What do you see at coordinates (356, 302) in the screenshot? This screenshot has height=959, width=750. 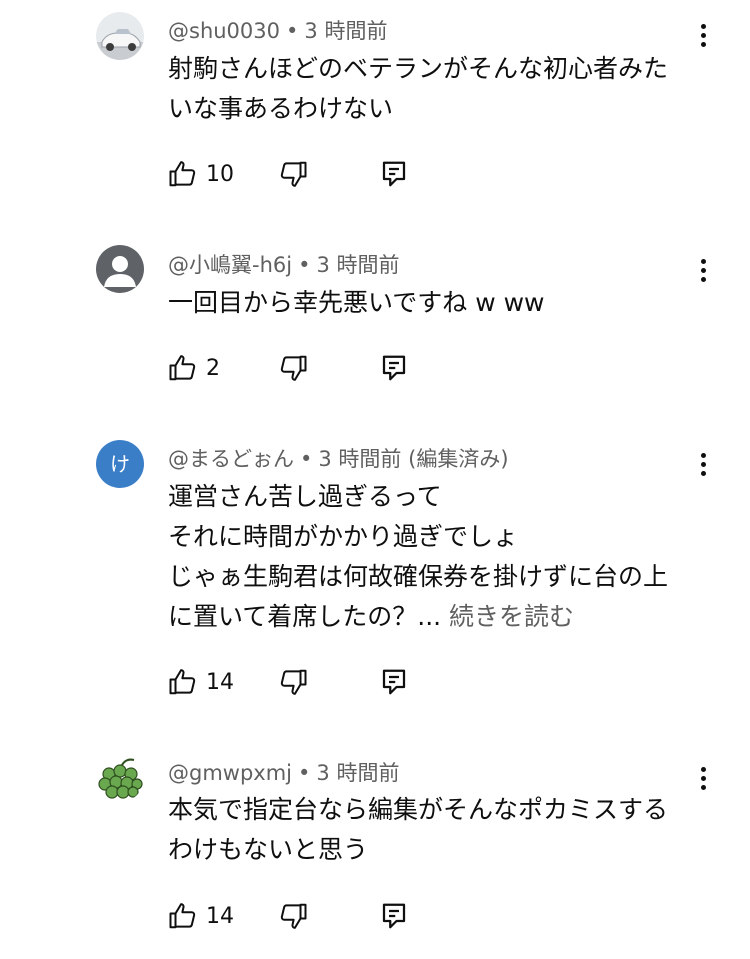 I see `comment-line: 一回目から幸先悪いですね w ww` at bounding box center [356, 302].